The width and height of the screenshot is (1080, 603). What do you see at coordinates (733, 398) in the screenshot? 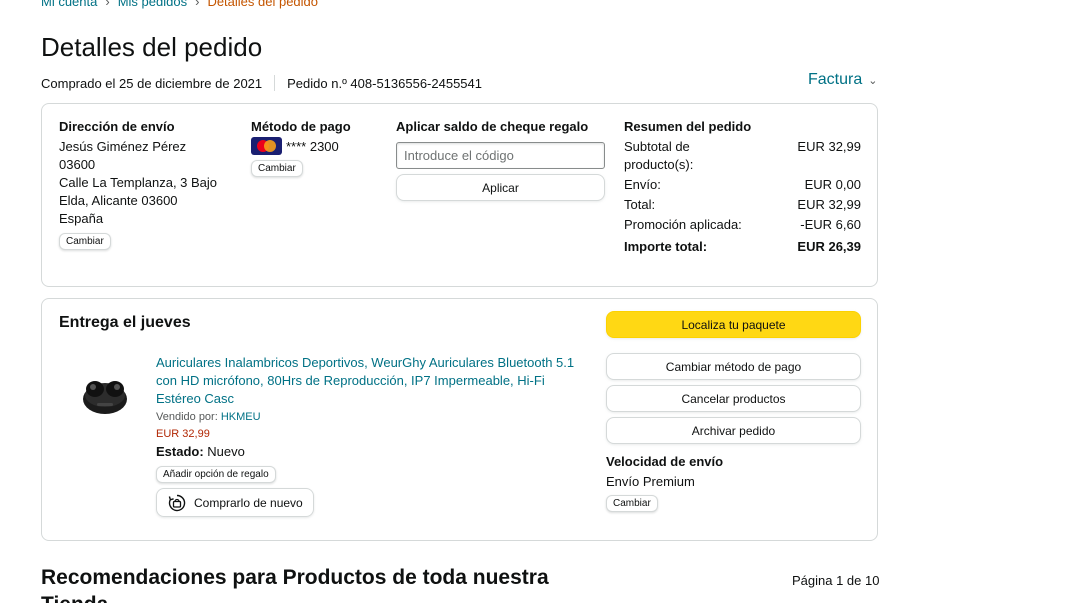
I see `cancel-items-button: Cancelar productos` at bounding box center [733, 398].